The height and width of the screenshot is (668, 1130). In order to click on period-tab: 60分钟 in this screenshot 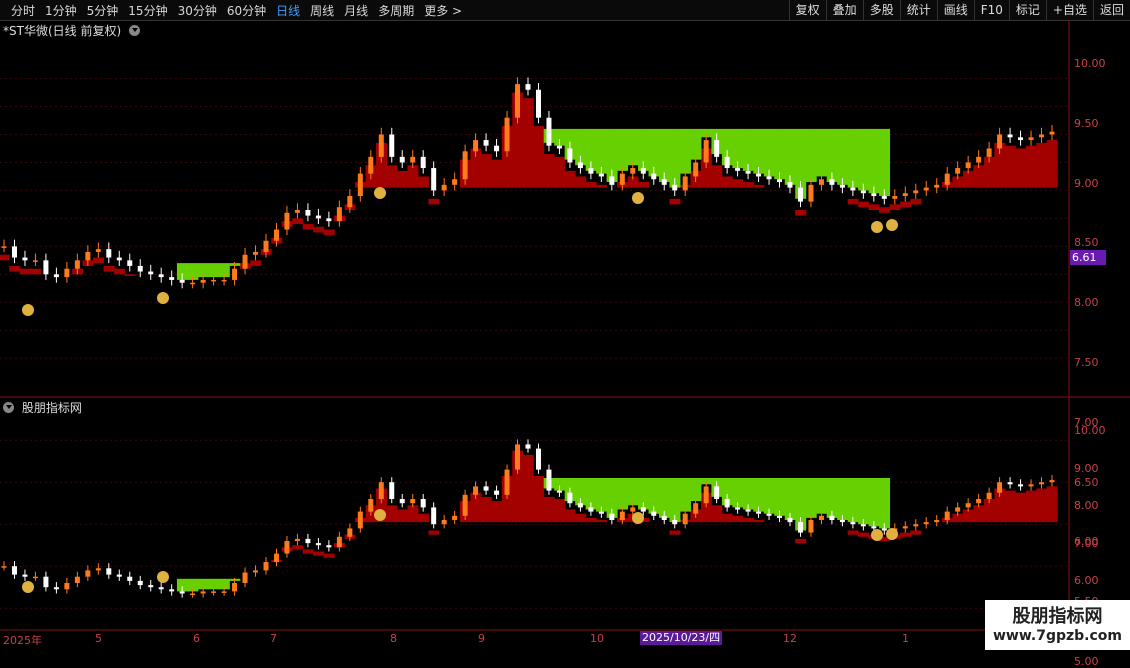, I will do `click(246, 10)`.